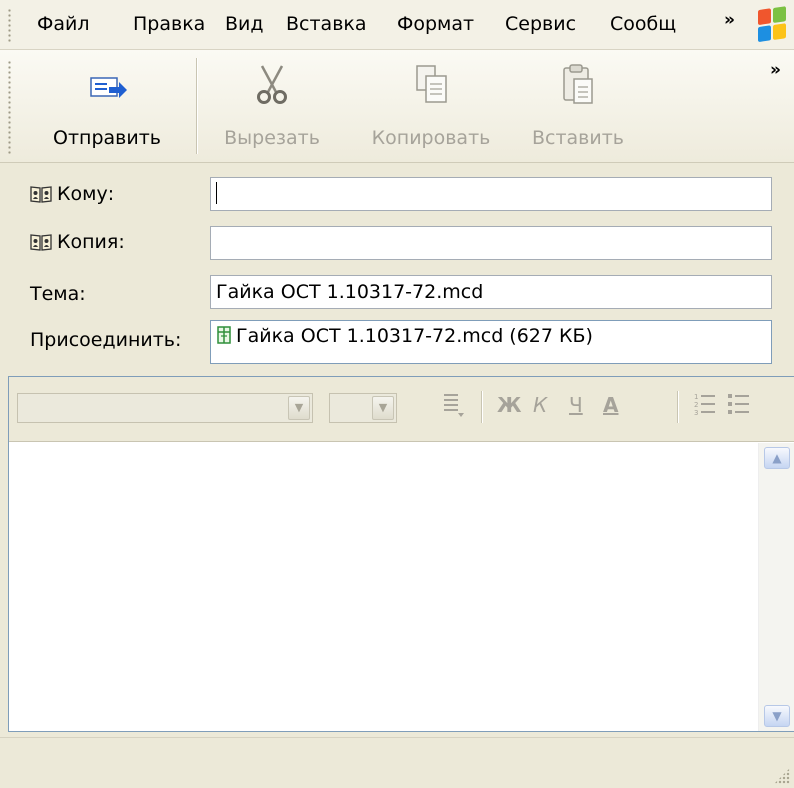 The width and height of the screenshot is (794, 788). Describe the element at coordinates (777, 716) in the screenshot. I see `scroll-down-icon: ▼` at that location.